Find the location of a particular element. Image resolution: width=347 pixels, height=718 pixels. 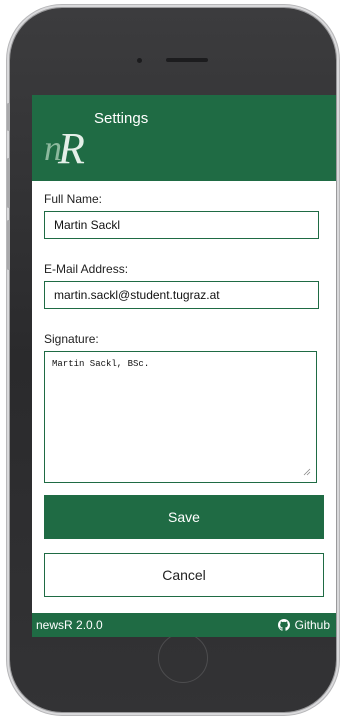

signature-label: Signature: is located at coordinates (71, 339).